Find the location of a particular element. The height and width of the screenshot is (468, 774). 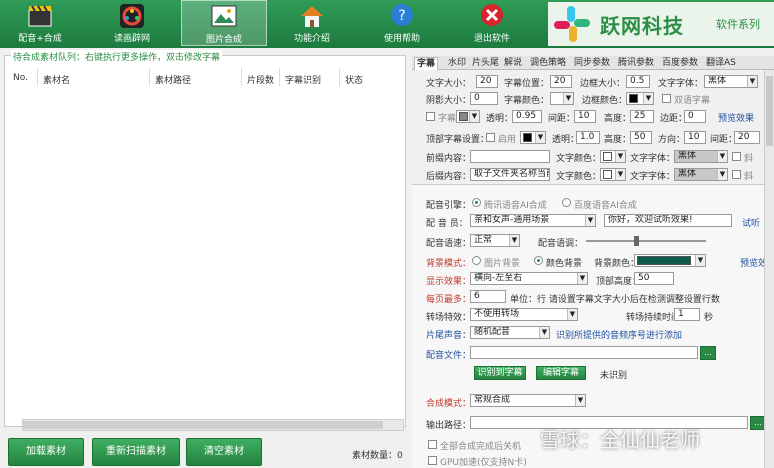

toolbar-web-button: 读画辟网 is located at coordinates (132, 23).